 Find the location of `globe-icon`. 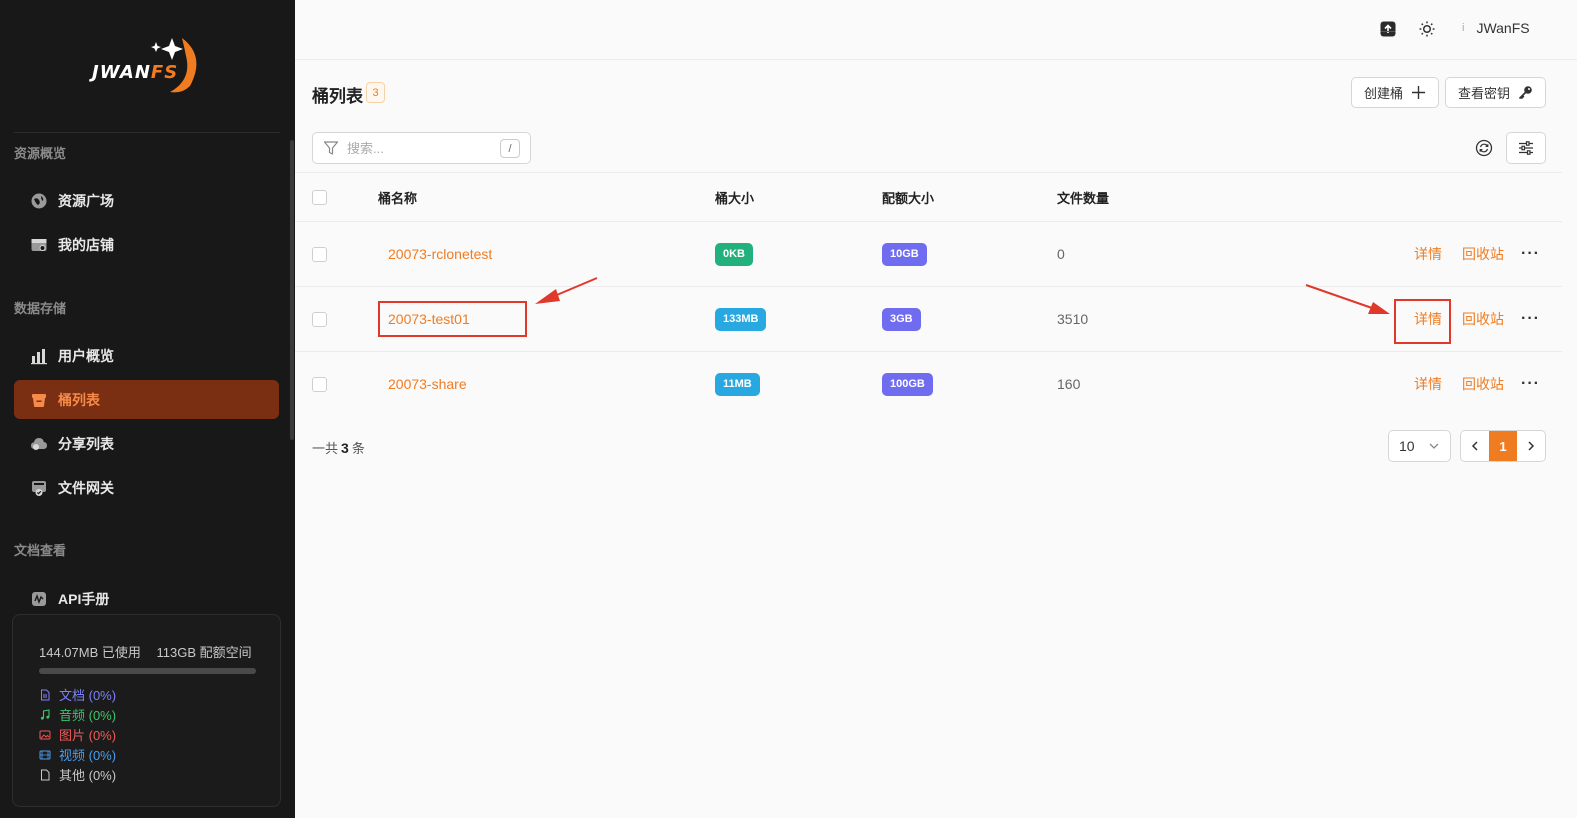

globe-icon is located at coordinates (39, 201).